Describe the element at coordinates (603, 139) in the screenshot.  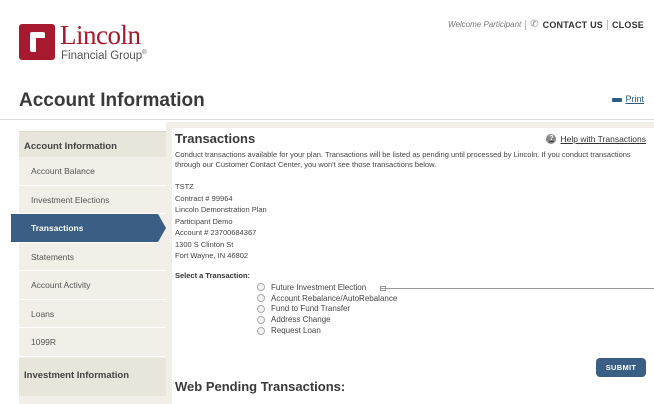
I see `help-label: Help with Transactions` at that location.